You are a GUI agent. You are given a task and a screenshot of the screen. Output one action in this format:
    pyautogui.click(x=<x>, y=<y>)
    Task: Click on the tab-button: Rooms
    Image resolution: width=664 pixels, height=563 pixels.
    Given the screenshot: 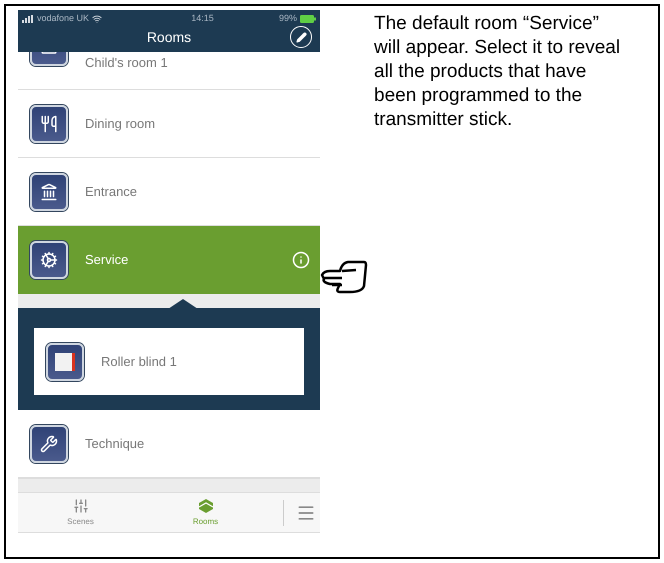 What is the action you would take?
    pyautogui.click(x=205, y=513)
    